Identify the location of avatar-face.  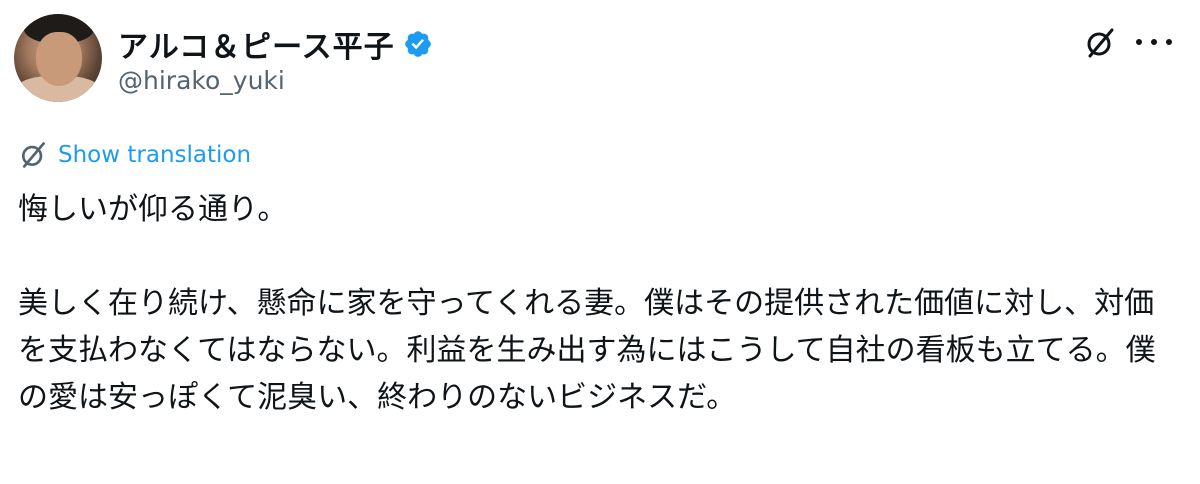
(59, 59).